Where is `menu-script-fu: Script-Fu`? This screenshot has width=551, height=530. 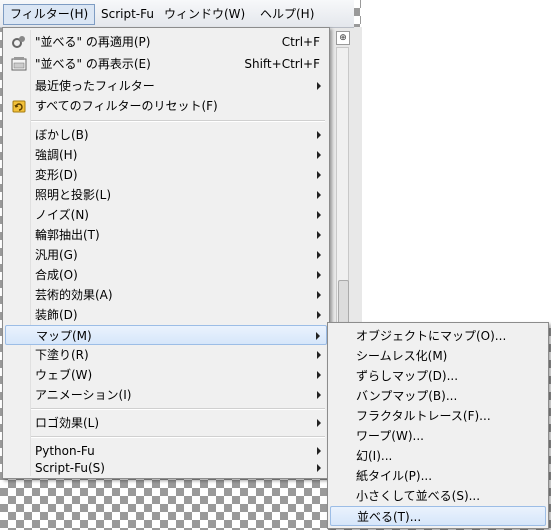
menu-script-fu: Script-Fu is located at coordinates (127, 14).